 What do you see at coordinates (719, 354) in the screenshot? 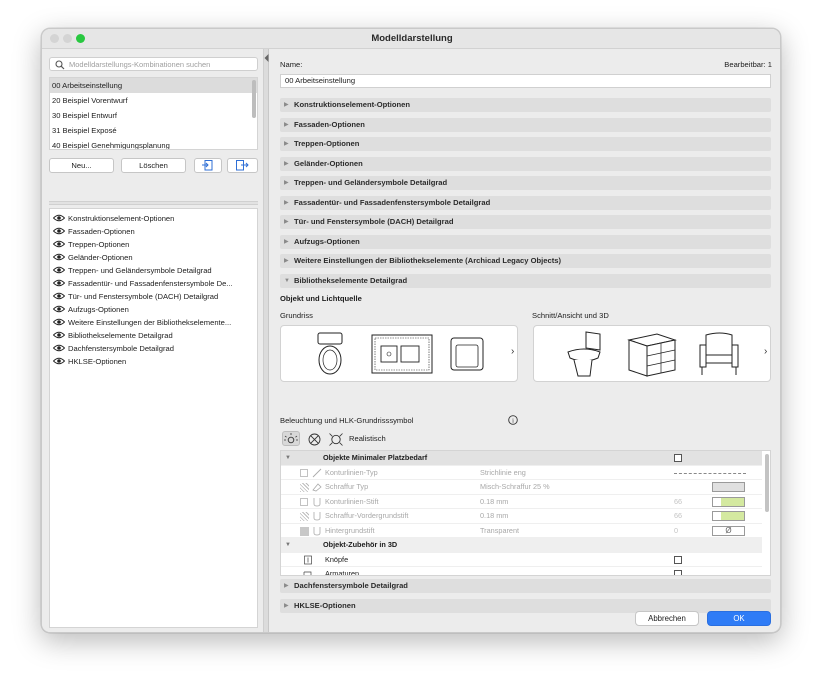
I see `armchair-3d-icon` at bounding box center [719, 354].